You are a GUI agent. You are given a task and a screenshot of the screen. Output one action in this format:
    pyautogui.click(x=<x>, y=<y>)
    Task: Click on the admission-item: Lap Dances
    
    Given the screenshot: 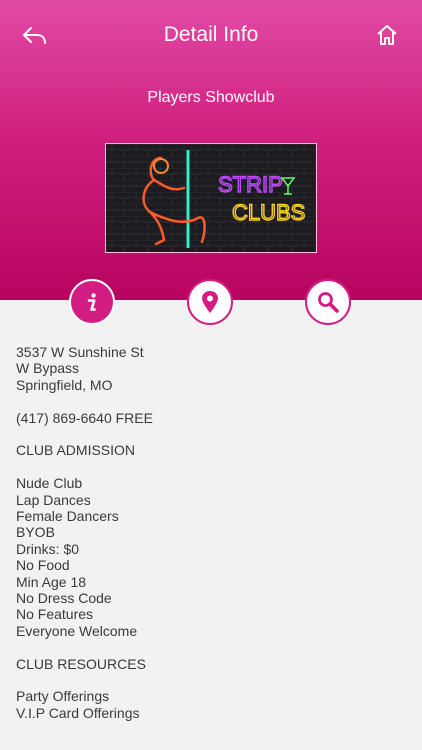 What is the action you would take?
    pyautogui.click(x=53, y=499)
    